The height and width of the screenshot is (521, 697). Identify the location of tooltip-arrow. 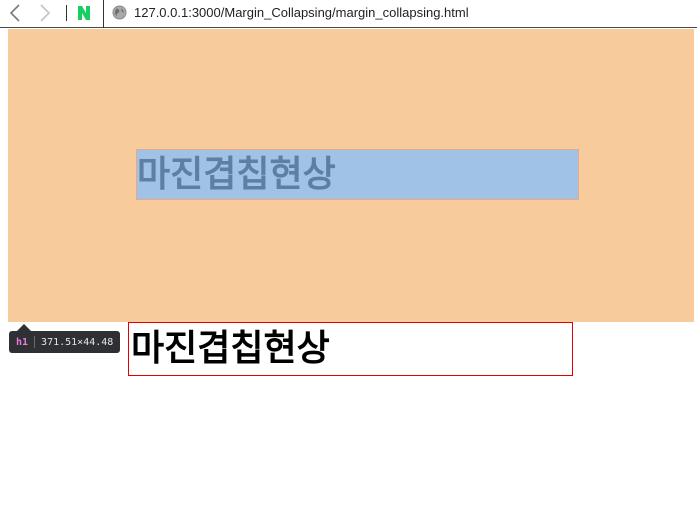
(24, 327).